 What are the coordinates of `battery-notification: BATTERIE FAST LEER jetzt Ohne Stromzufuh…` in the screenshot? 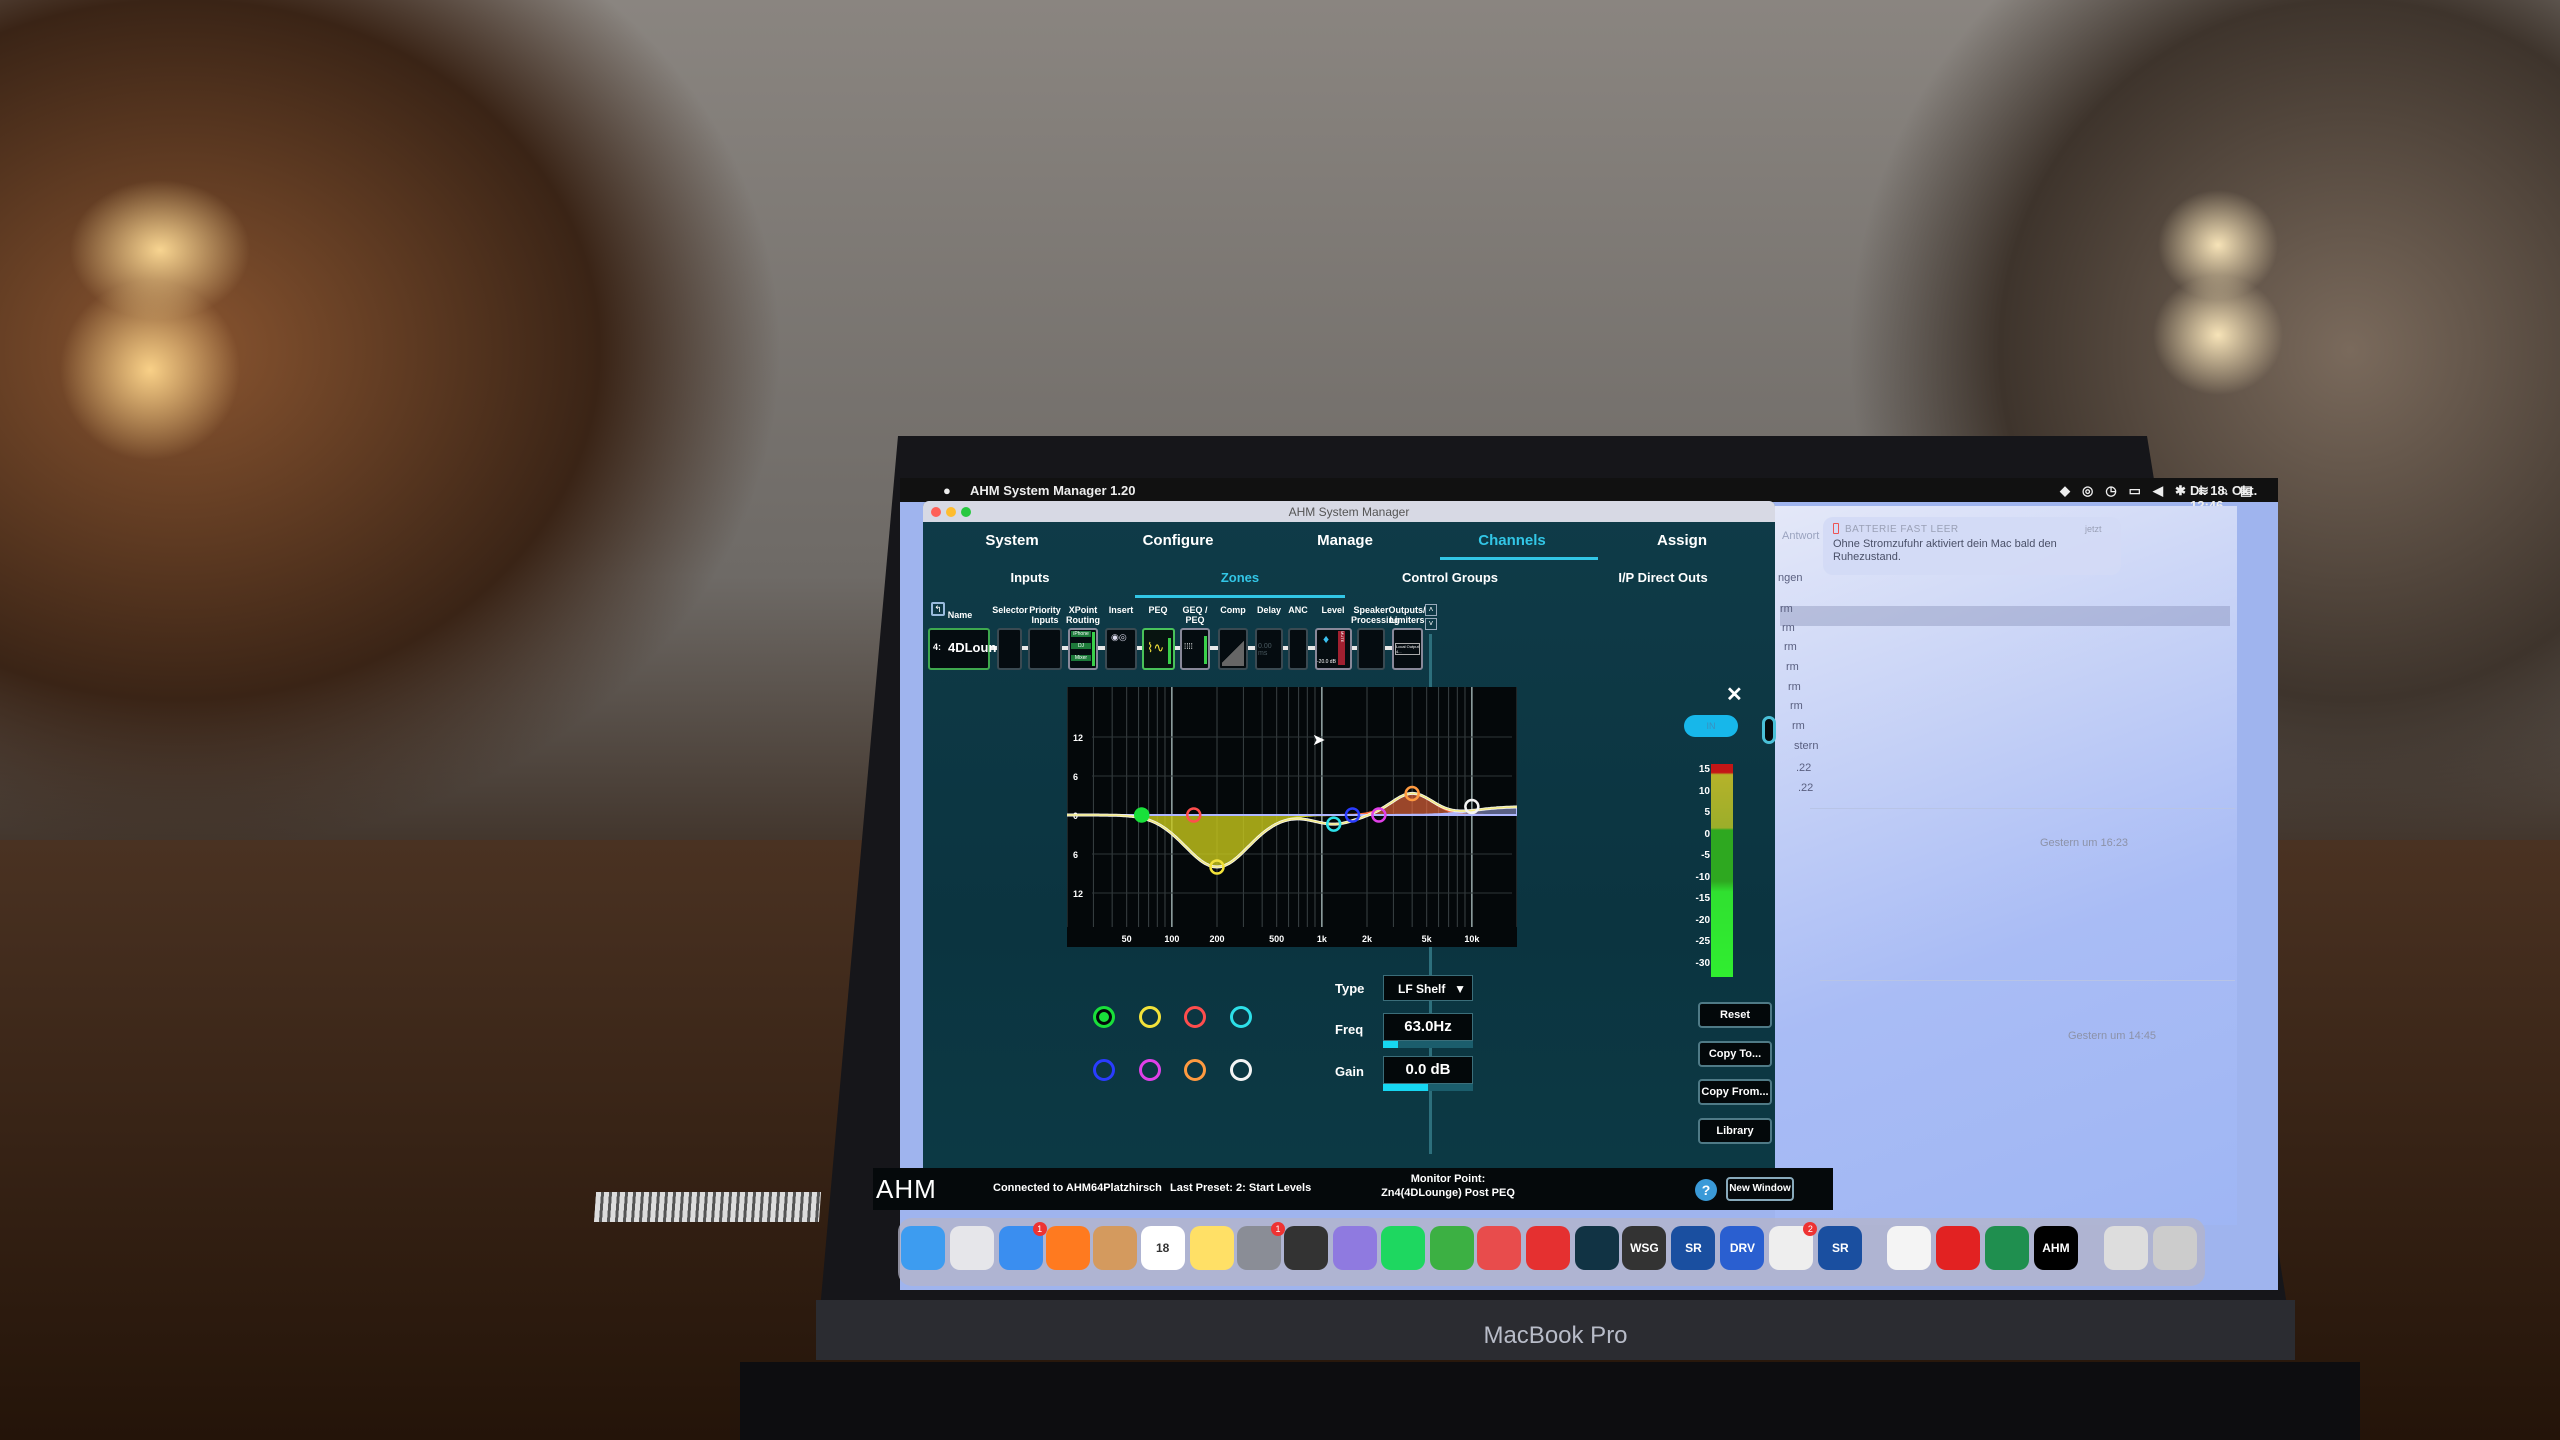 It's located at (1972, 546).